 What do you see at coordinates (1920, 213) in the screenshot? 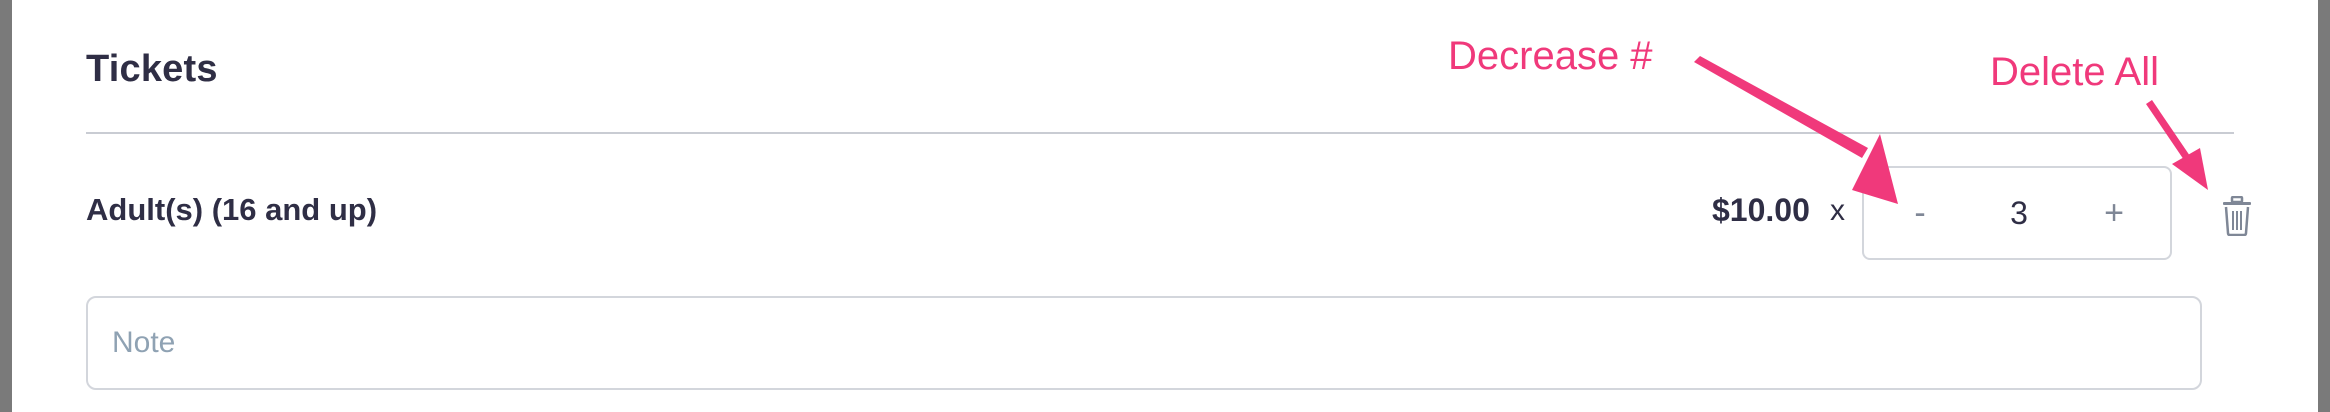
I see `decrease-button: -` at bounding box center [1920, 213].